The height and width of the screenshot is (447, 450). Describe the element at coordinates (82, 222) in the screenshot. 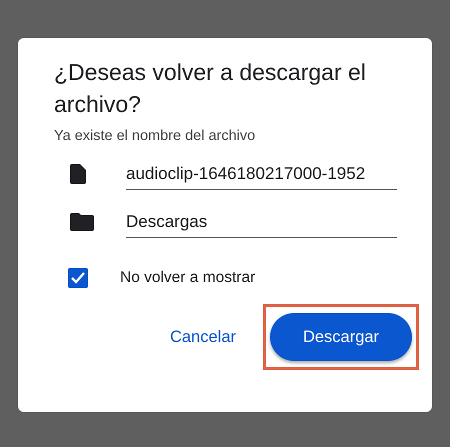

I see `folder-icon` at that location.